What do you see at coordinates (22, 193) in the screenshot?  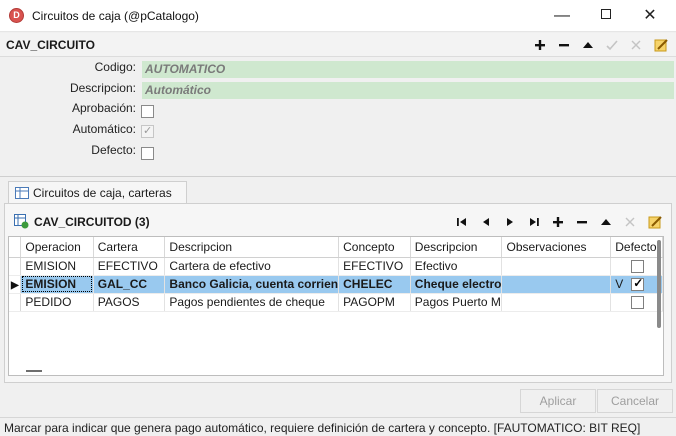 I see `table-icon` at bounding box center [22, 193].